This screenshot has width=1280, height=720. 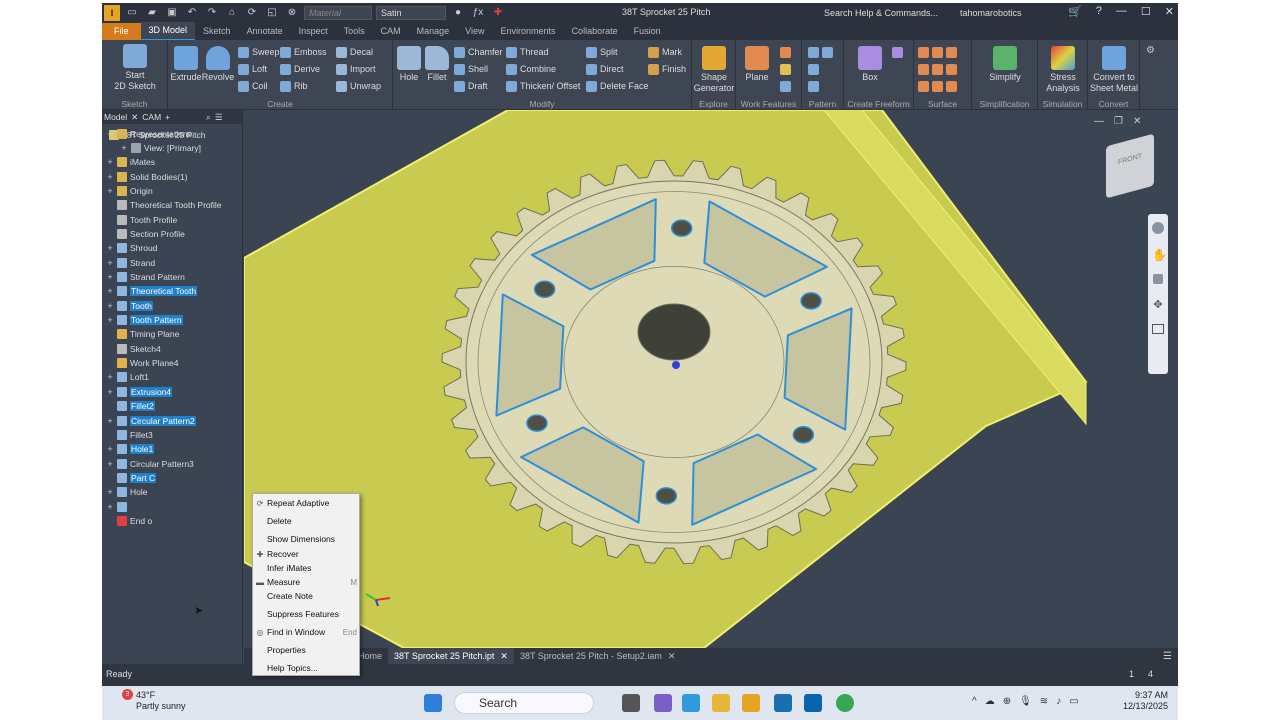 What do you see at coordinates (306, 650) in the screenshot?
I see `context-menu-item: Properties` at bounding box center [306, 650].